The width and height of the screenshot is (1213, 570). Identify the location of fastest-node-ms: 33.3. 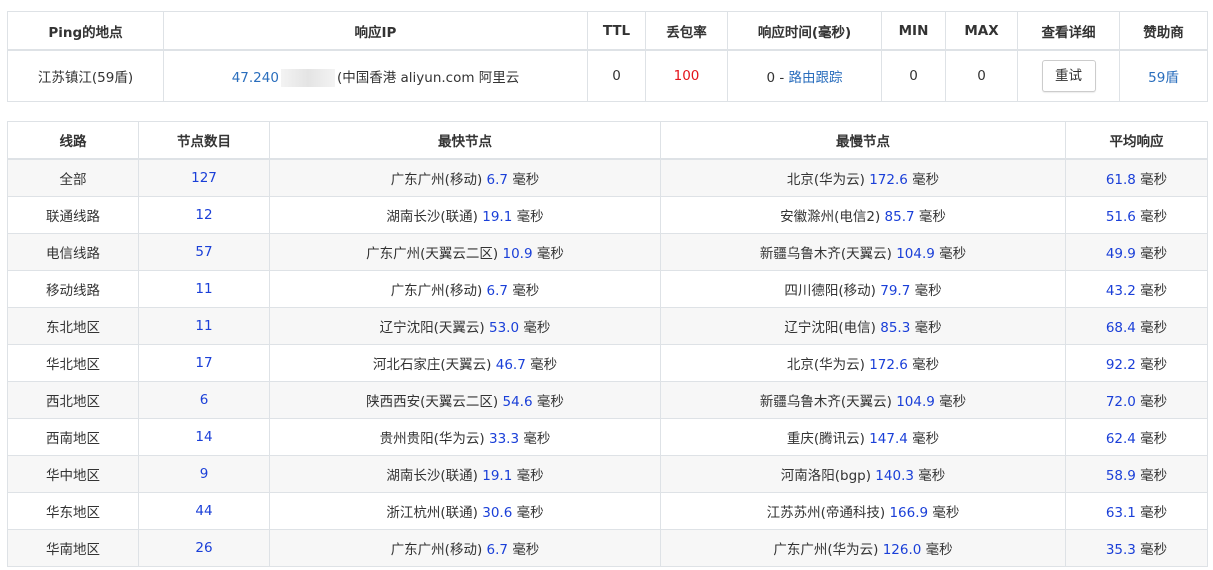
(504, 439).